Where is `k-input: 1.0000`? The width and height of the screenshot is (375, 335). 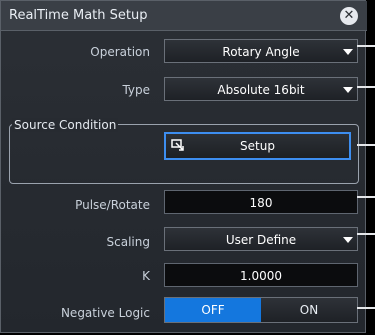
k-input: 1.0000 is located at coordinates (261, 275).